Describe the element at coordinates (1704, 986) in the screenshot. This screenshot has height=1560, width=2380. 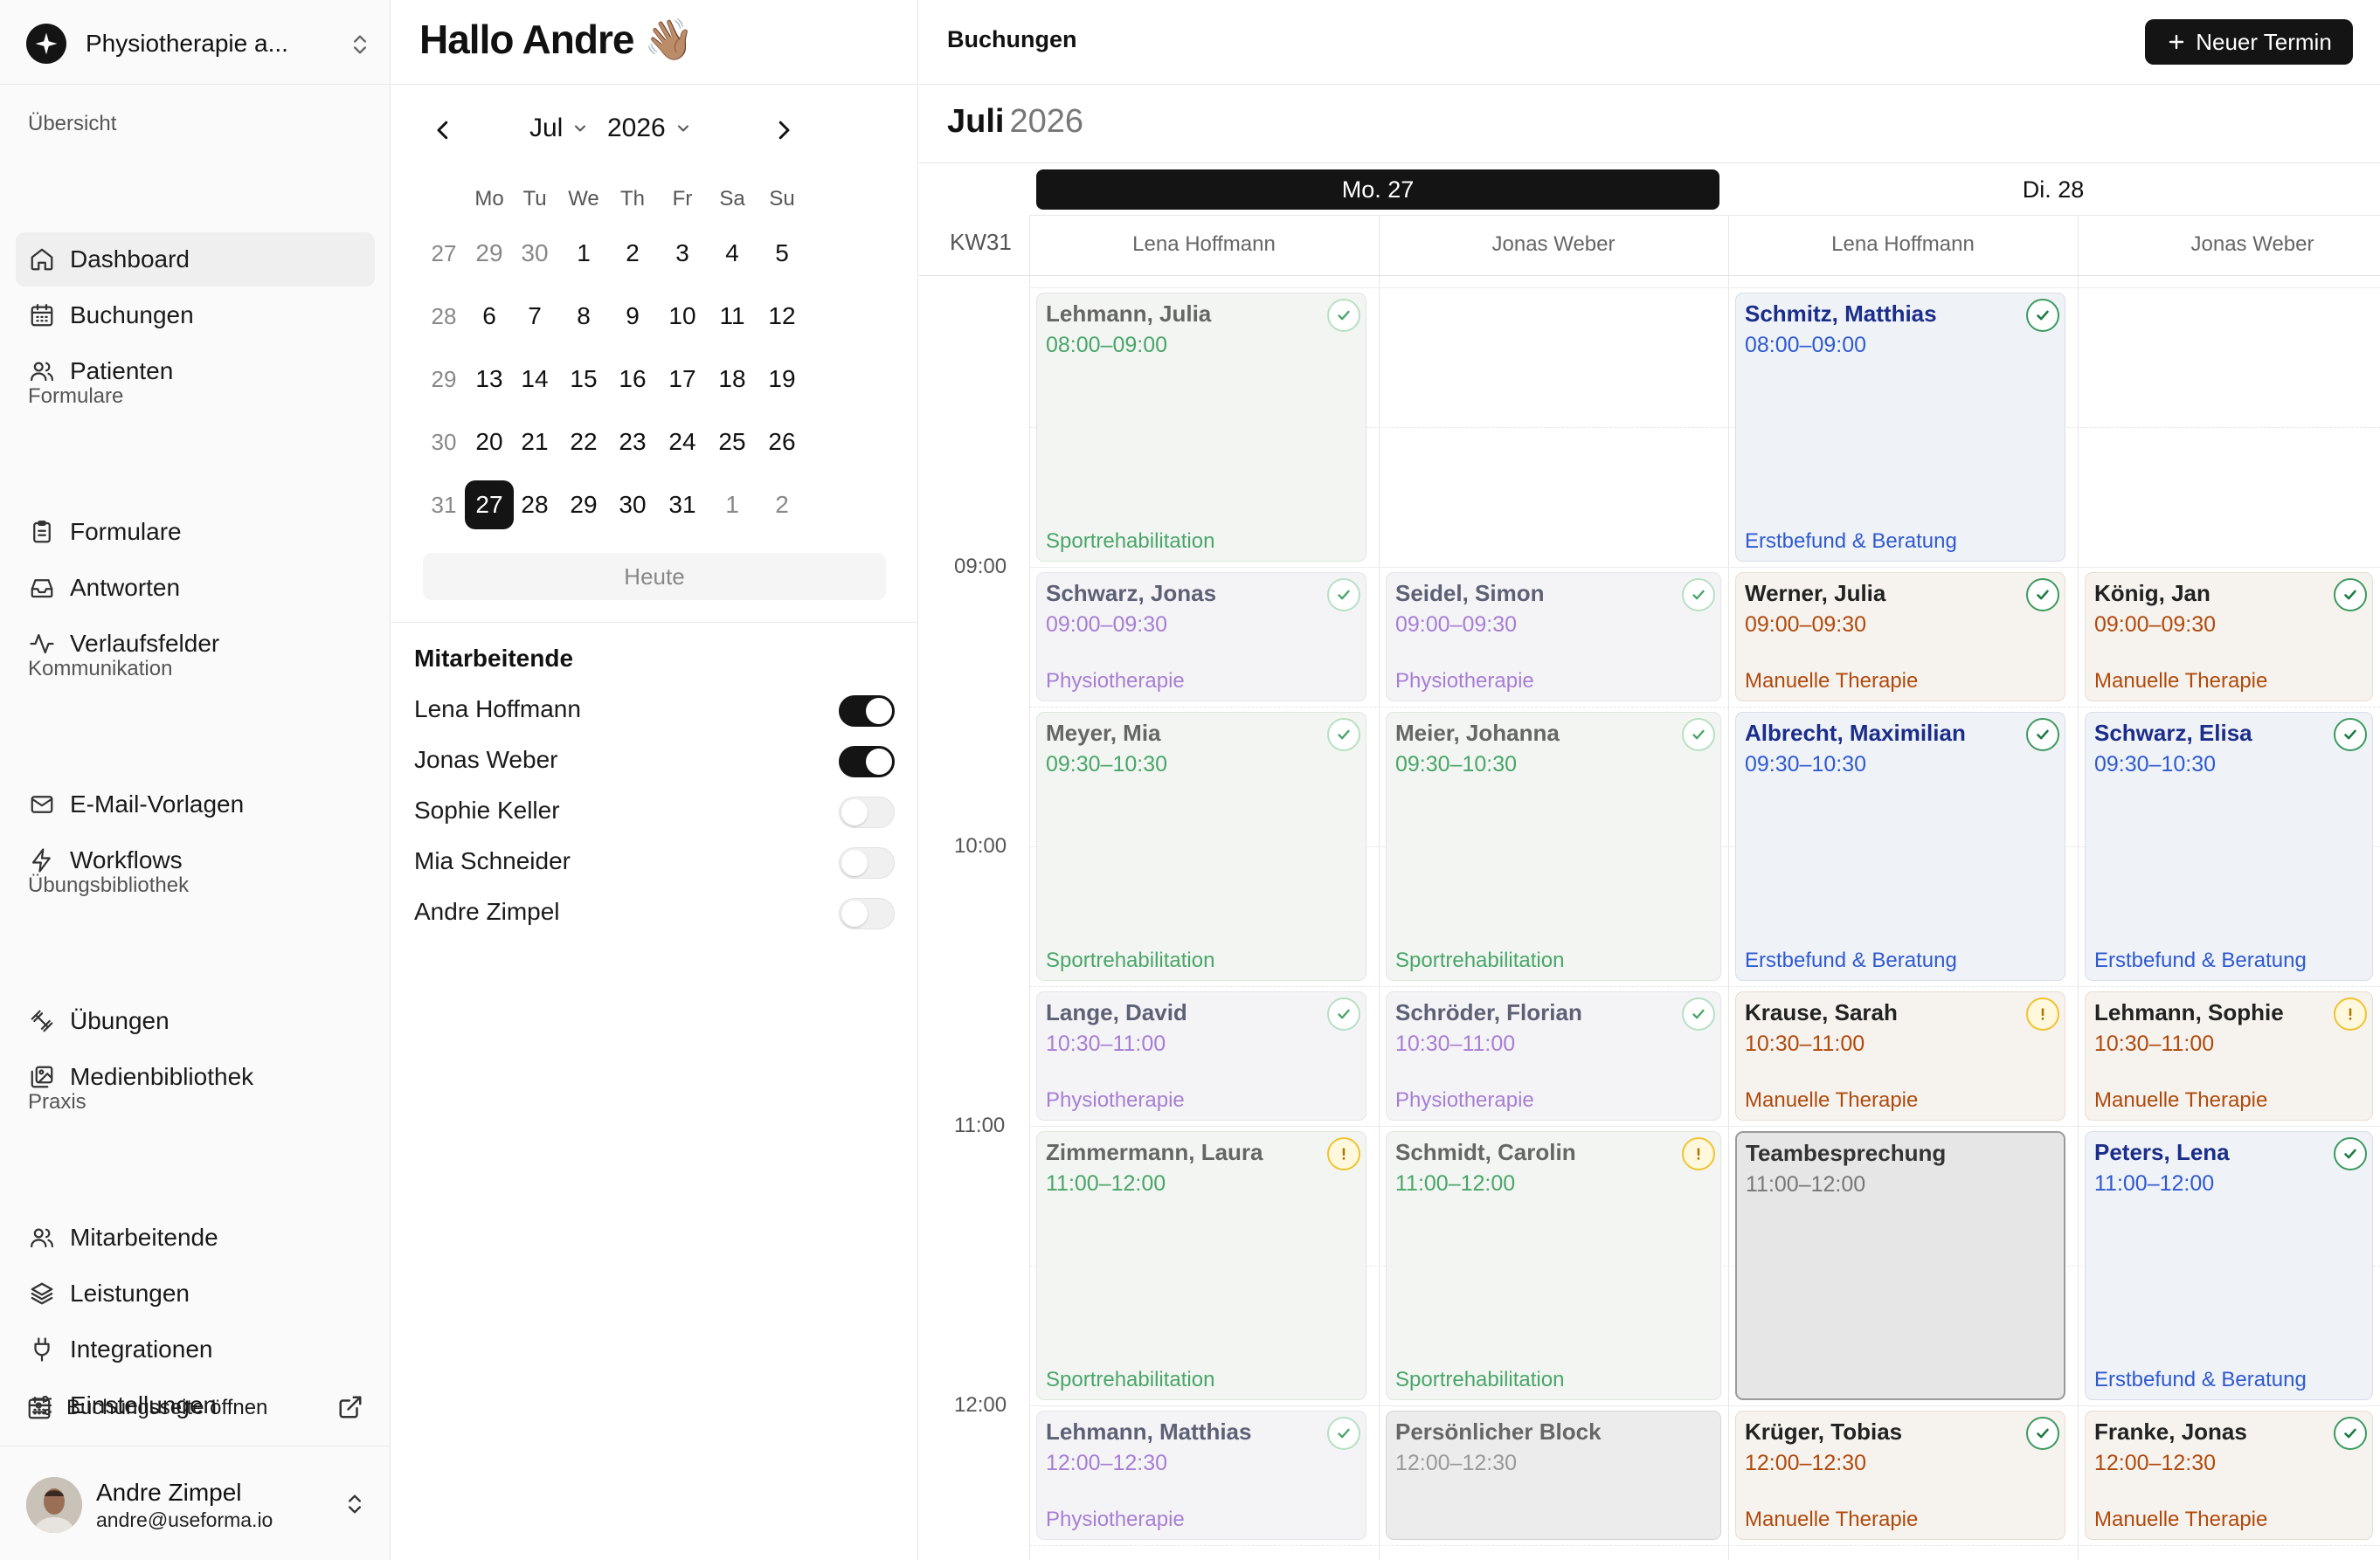
I see `half-hour-line` at that location.